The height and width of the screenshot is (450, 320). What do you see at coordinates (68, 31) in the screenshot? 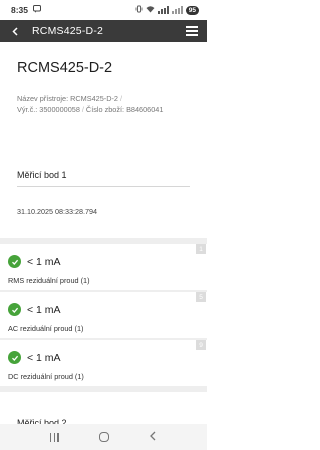
I see `app-title: RCMS425-D-2` at bounding box center [68, 31].